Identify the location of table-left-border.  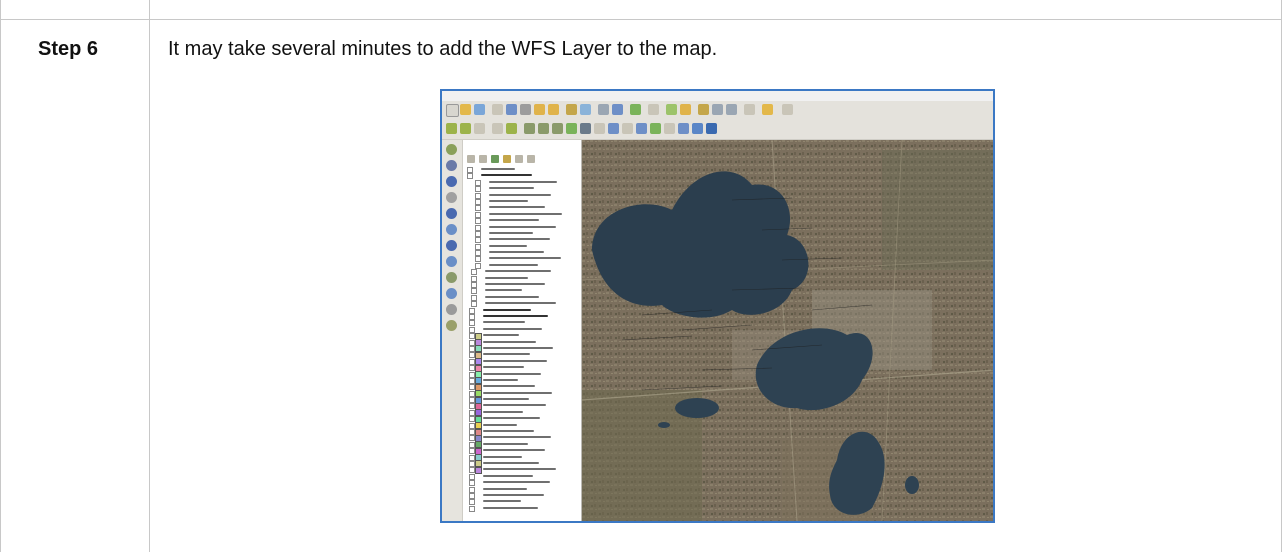
(0, 276).